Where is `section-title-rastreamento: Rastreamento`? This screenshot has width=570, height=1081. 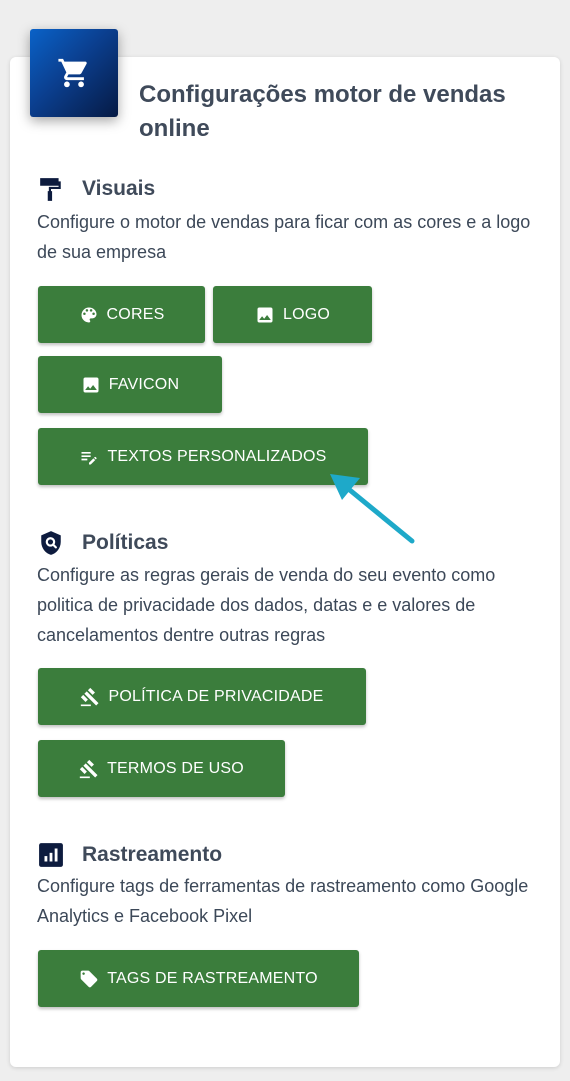
section-title-rastreamento: Rastreamento is located at coordinates (130, 855).